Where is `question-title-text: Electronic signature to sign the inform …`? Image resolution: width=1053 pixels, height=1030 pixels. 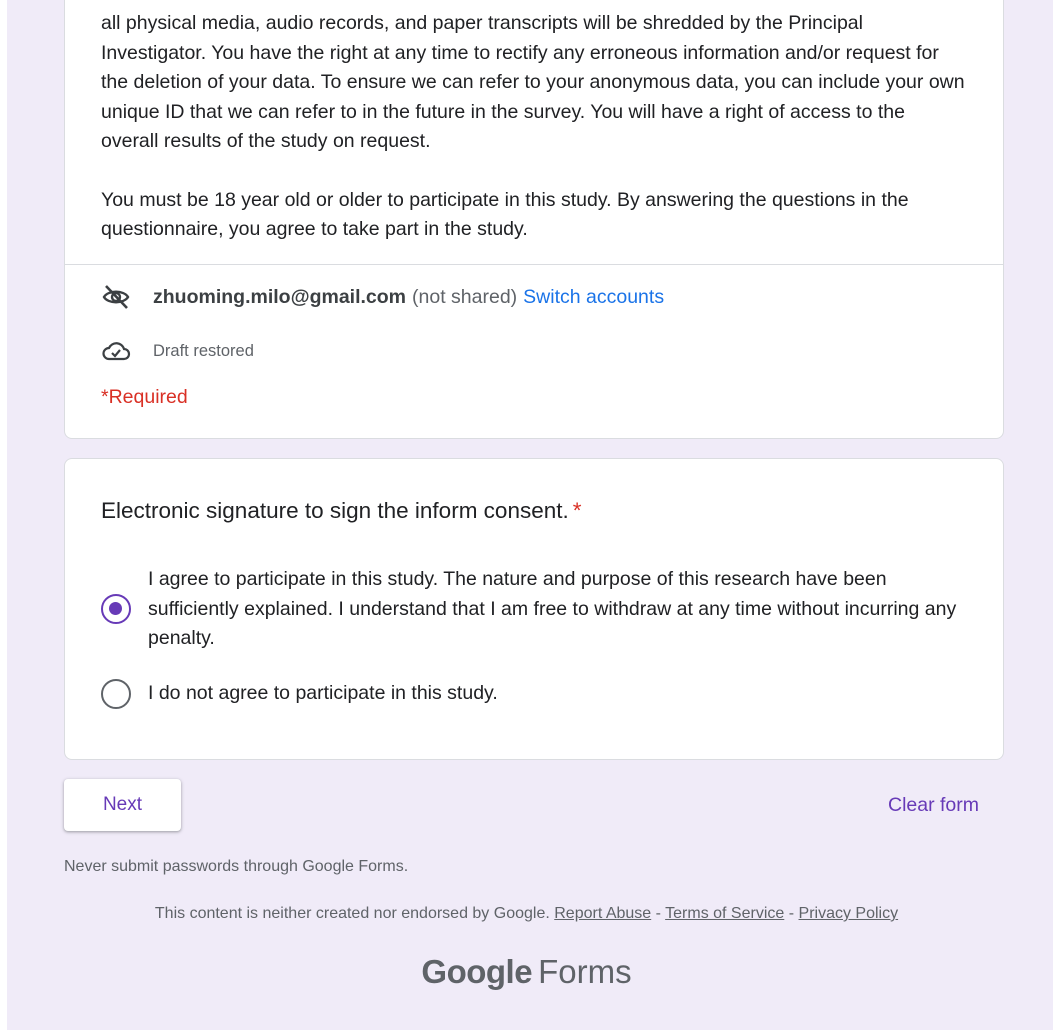 question-title-text: Electronic signature to sign the inform … is located at coordinates (335, 510).